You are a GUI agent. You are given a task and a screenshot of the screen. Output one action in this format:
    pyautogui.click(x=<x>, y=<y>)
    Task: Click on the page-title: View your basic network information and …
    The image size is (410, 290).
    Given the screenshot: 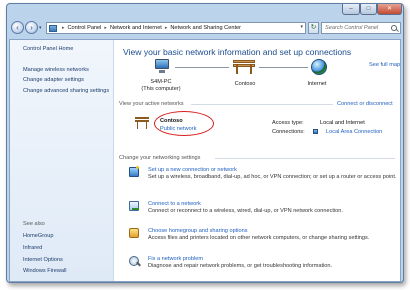 What is the action you would take?
    pyautogui.click(x=237, y=52)
    